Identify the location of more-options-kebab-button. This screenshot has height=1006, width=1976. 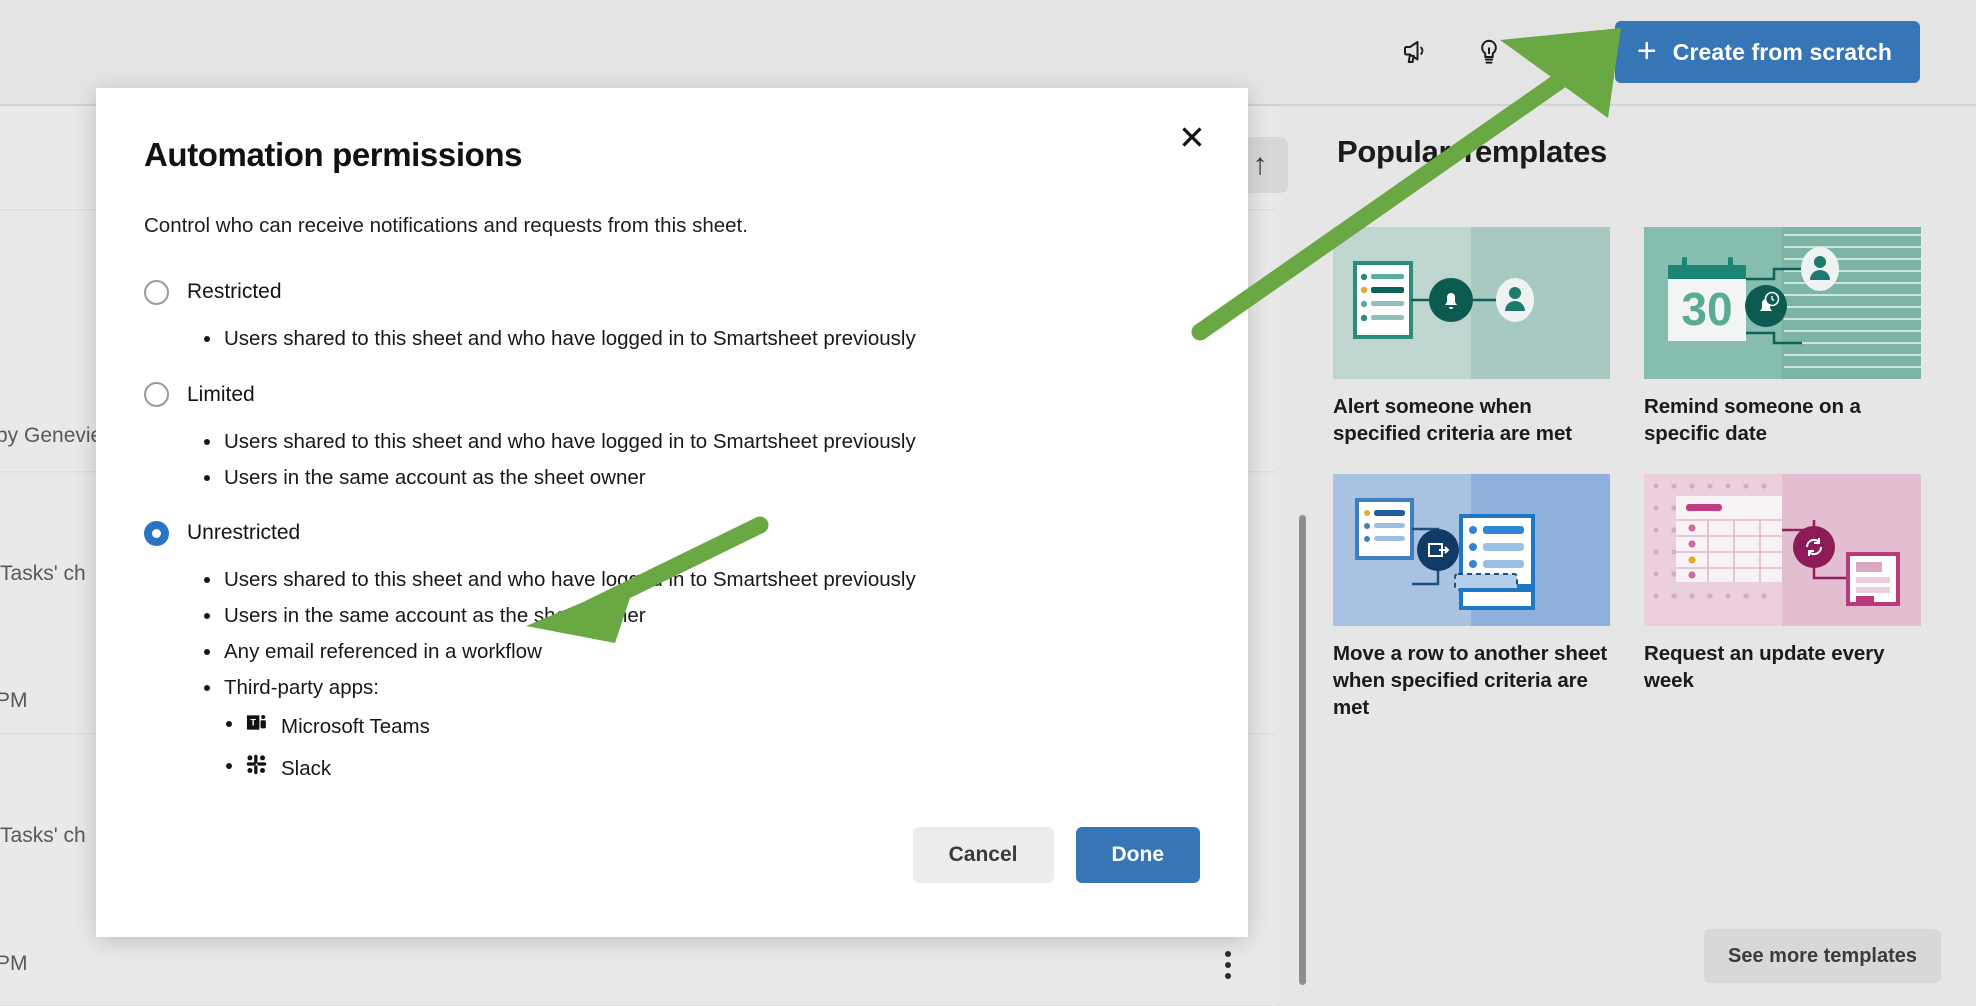
(1228, 965).